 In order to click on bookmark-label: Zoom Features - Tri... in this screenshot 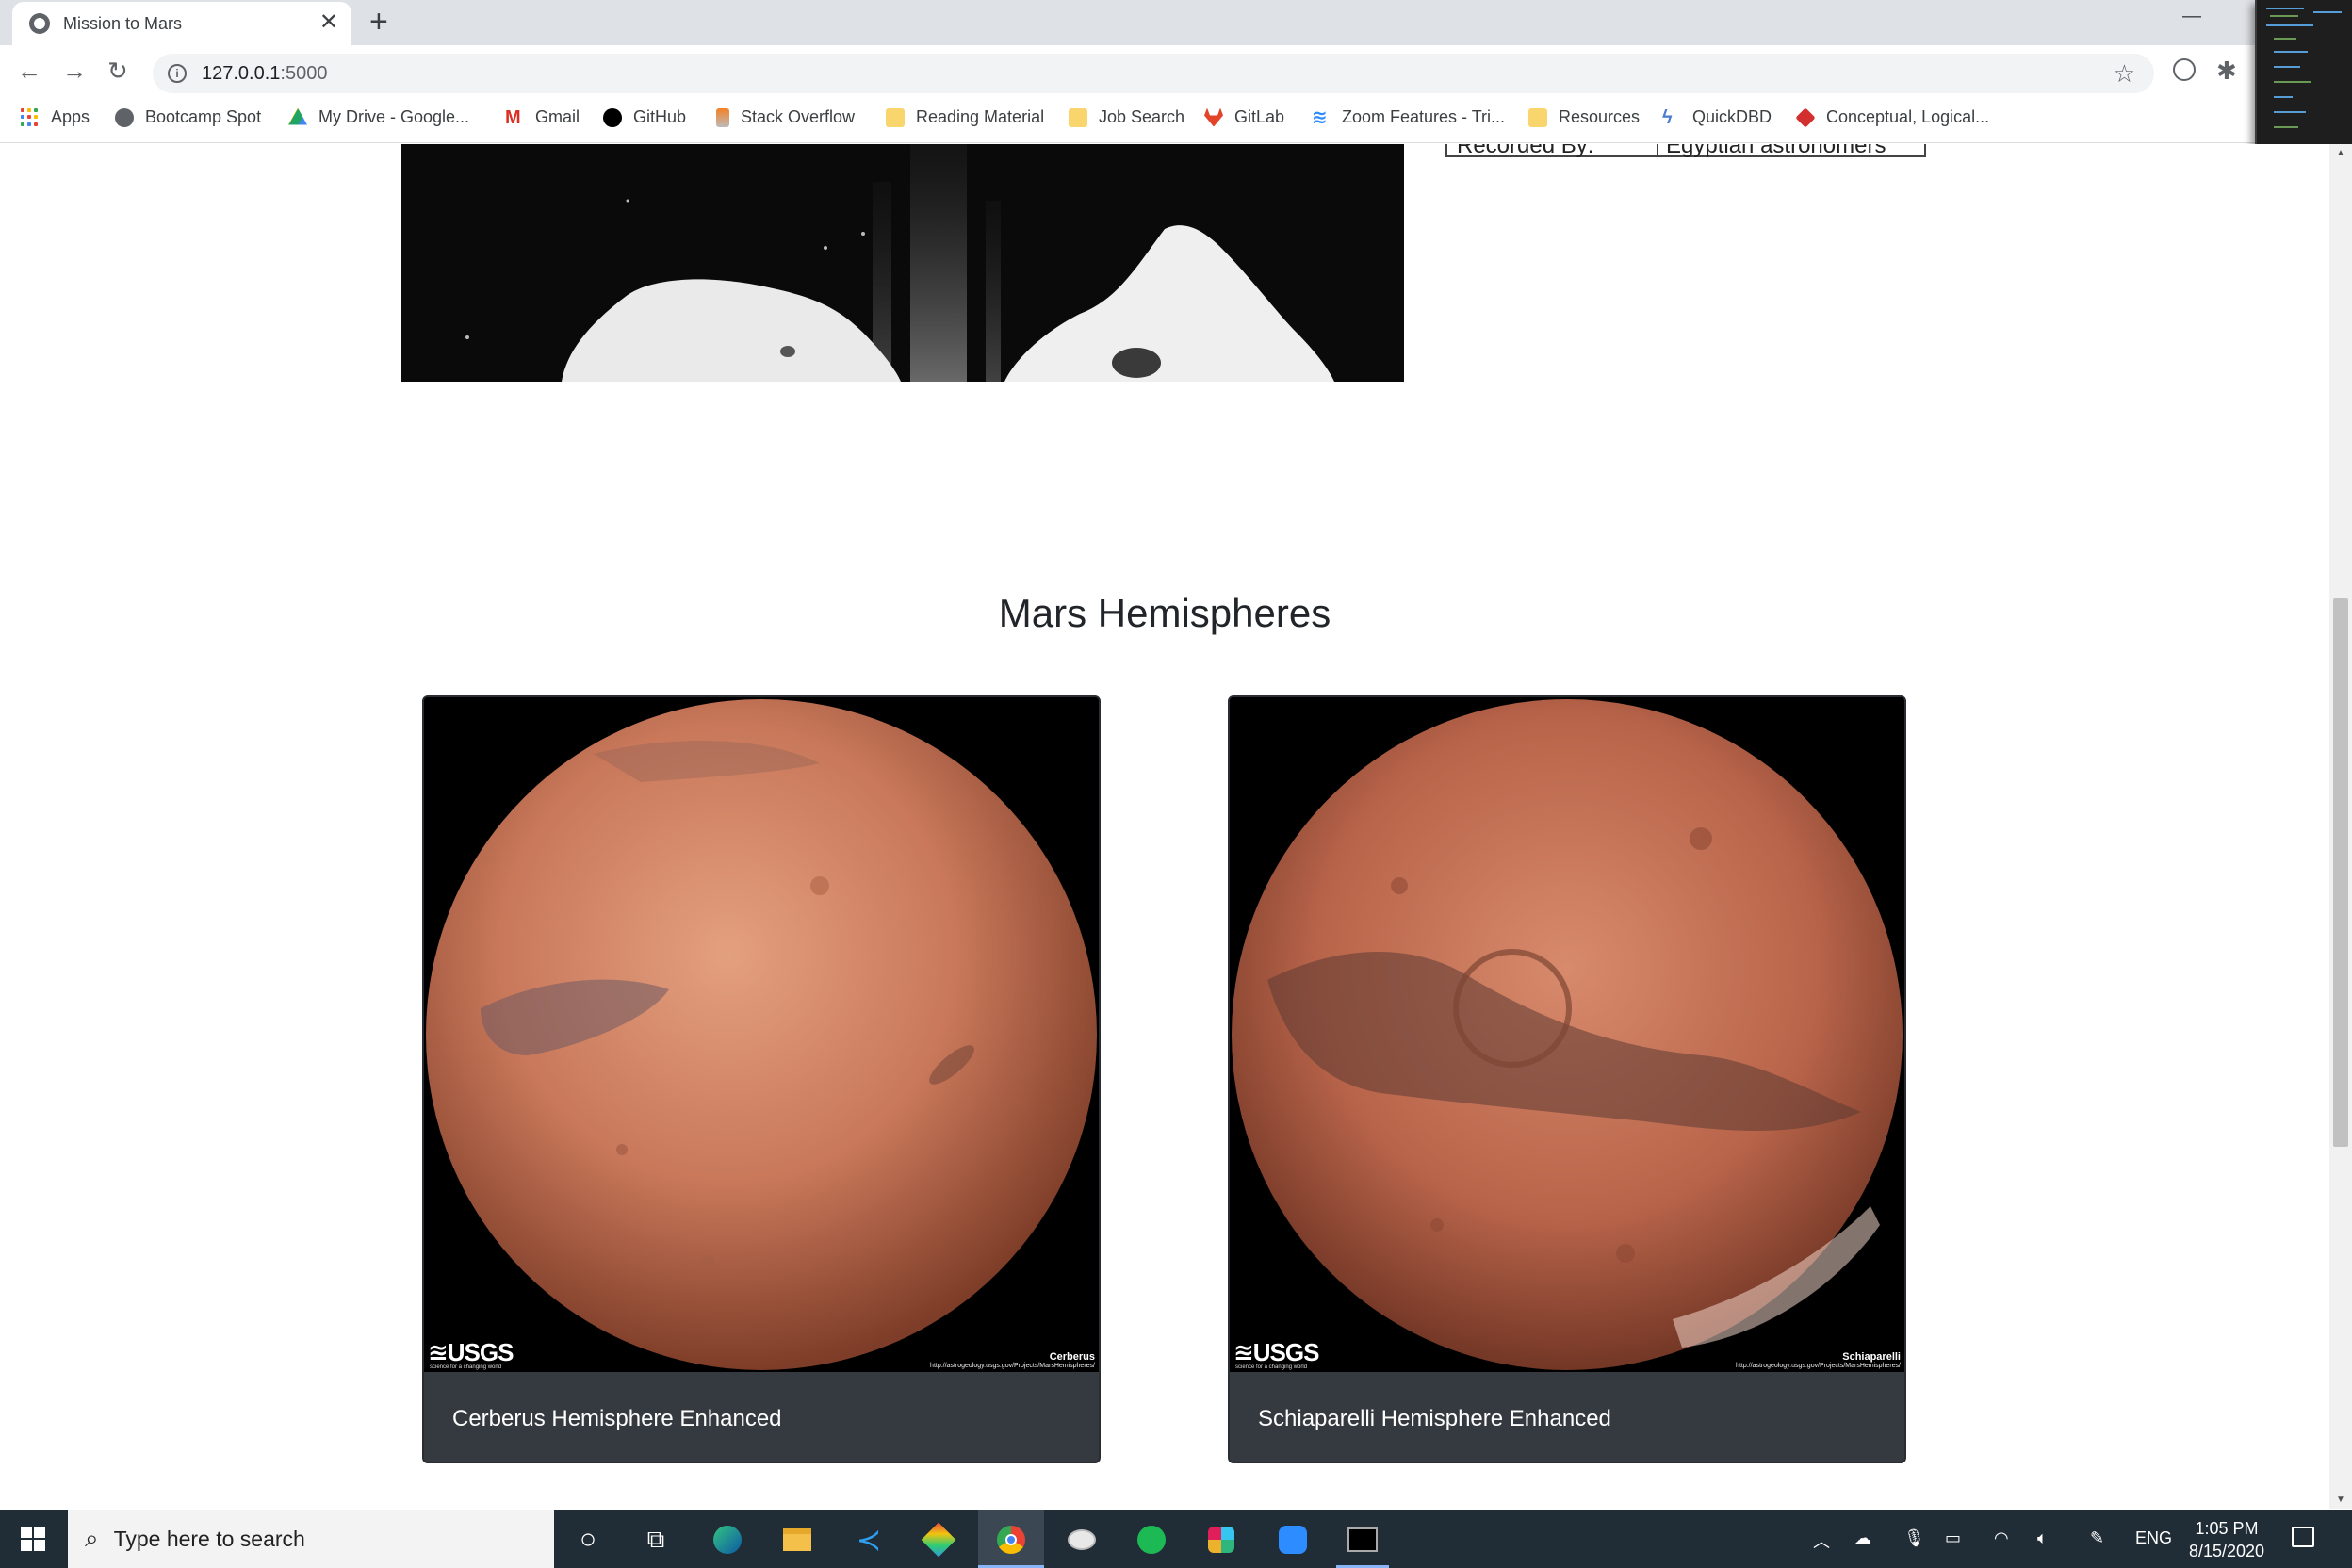, I will do `click(1424, 117)`.